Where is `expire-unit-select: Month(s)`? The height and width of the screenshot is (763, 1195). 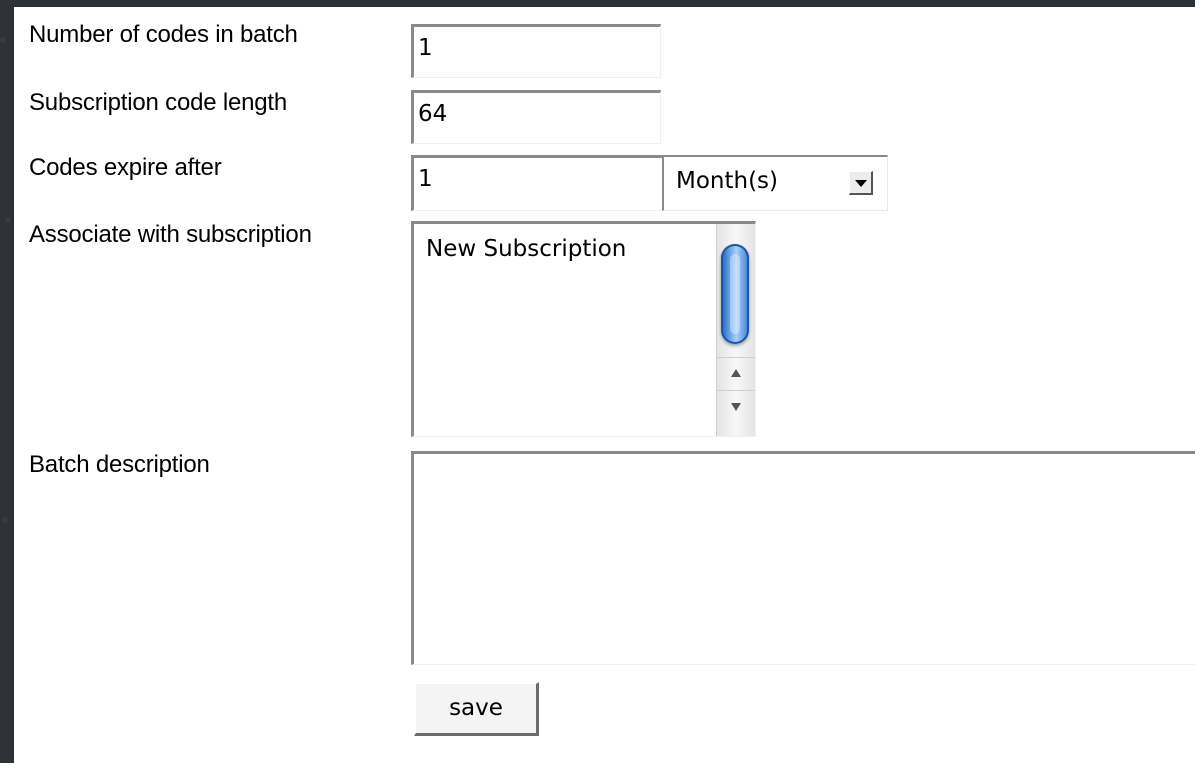
expire-unit-select: Month(s) is located at coordinates (775, 183).